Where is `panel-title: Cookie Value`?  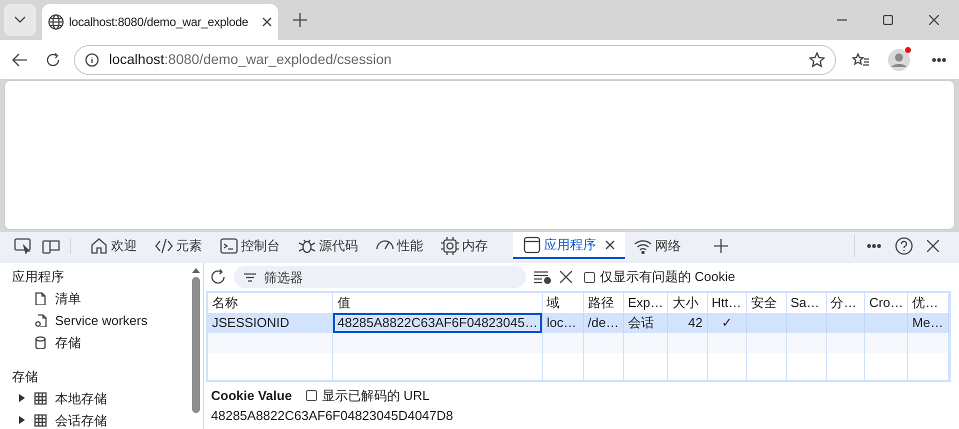
panel-title: Cookie Value is located at coordinates (251, 395).